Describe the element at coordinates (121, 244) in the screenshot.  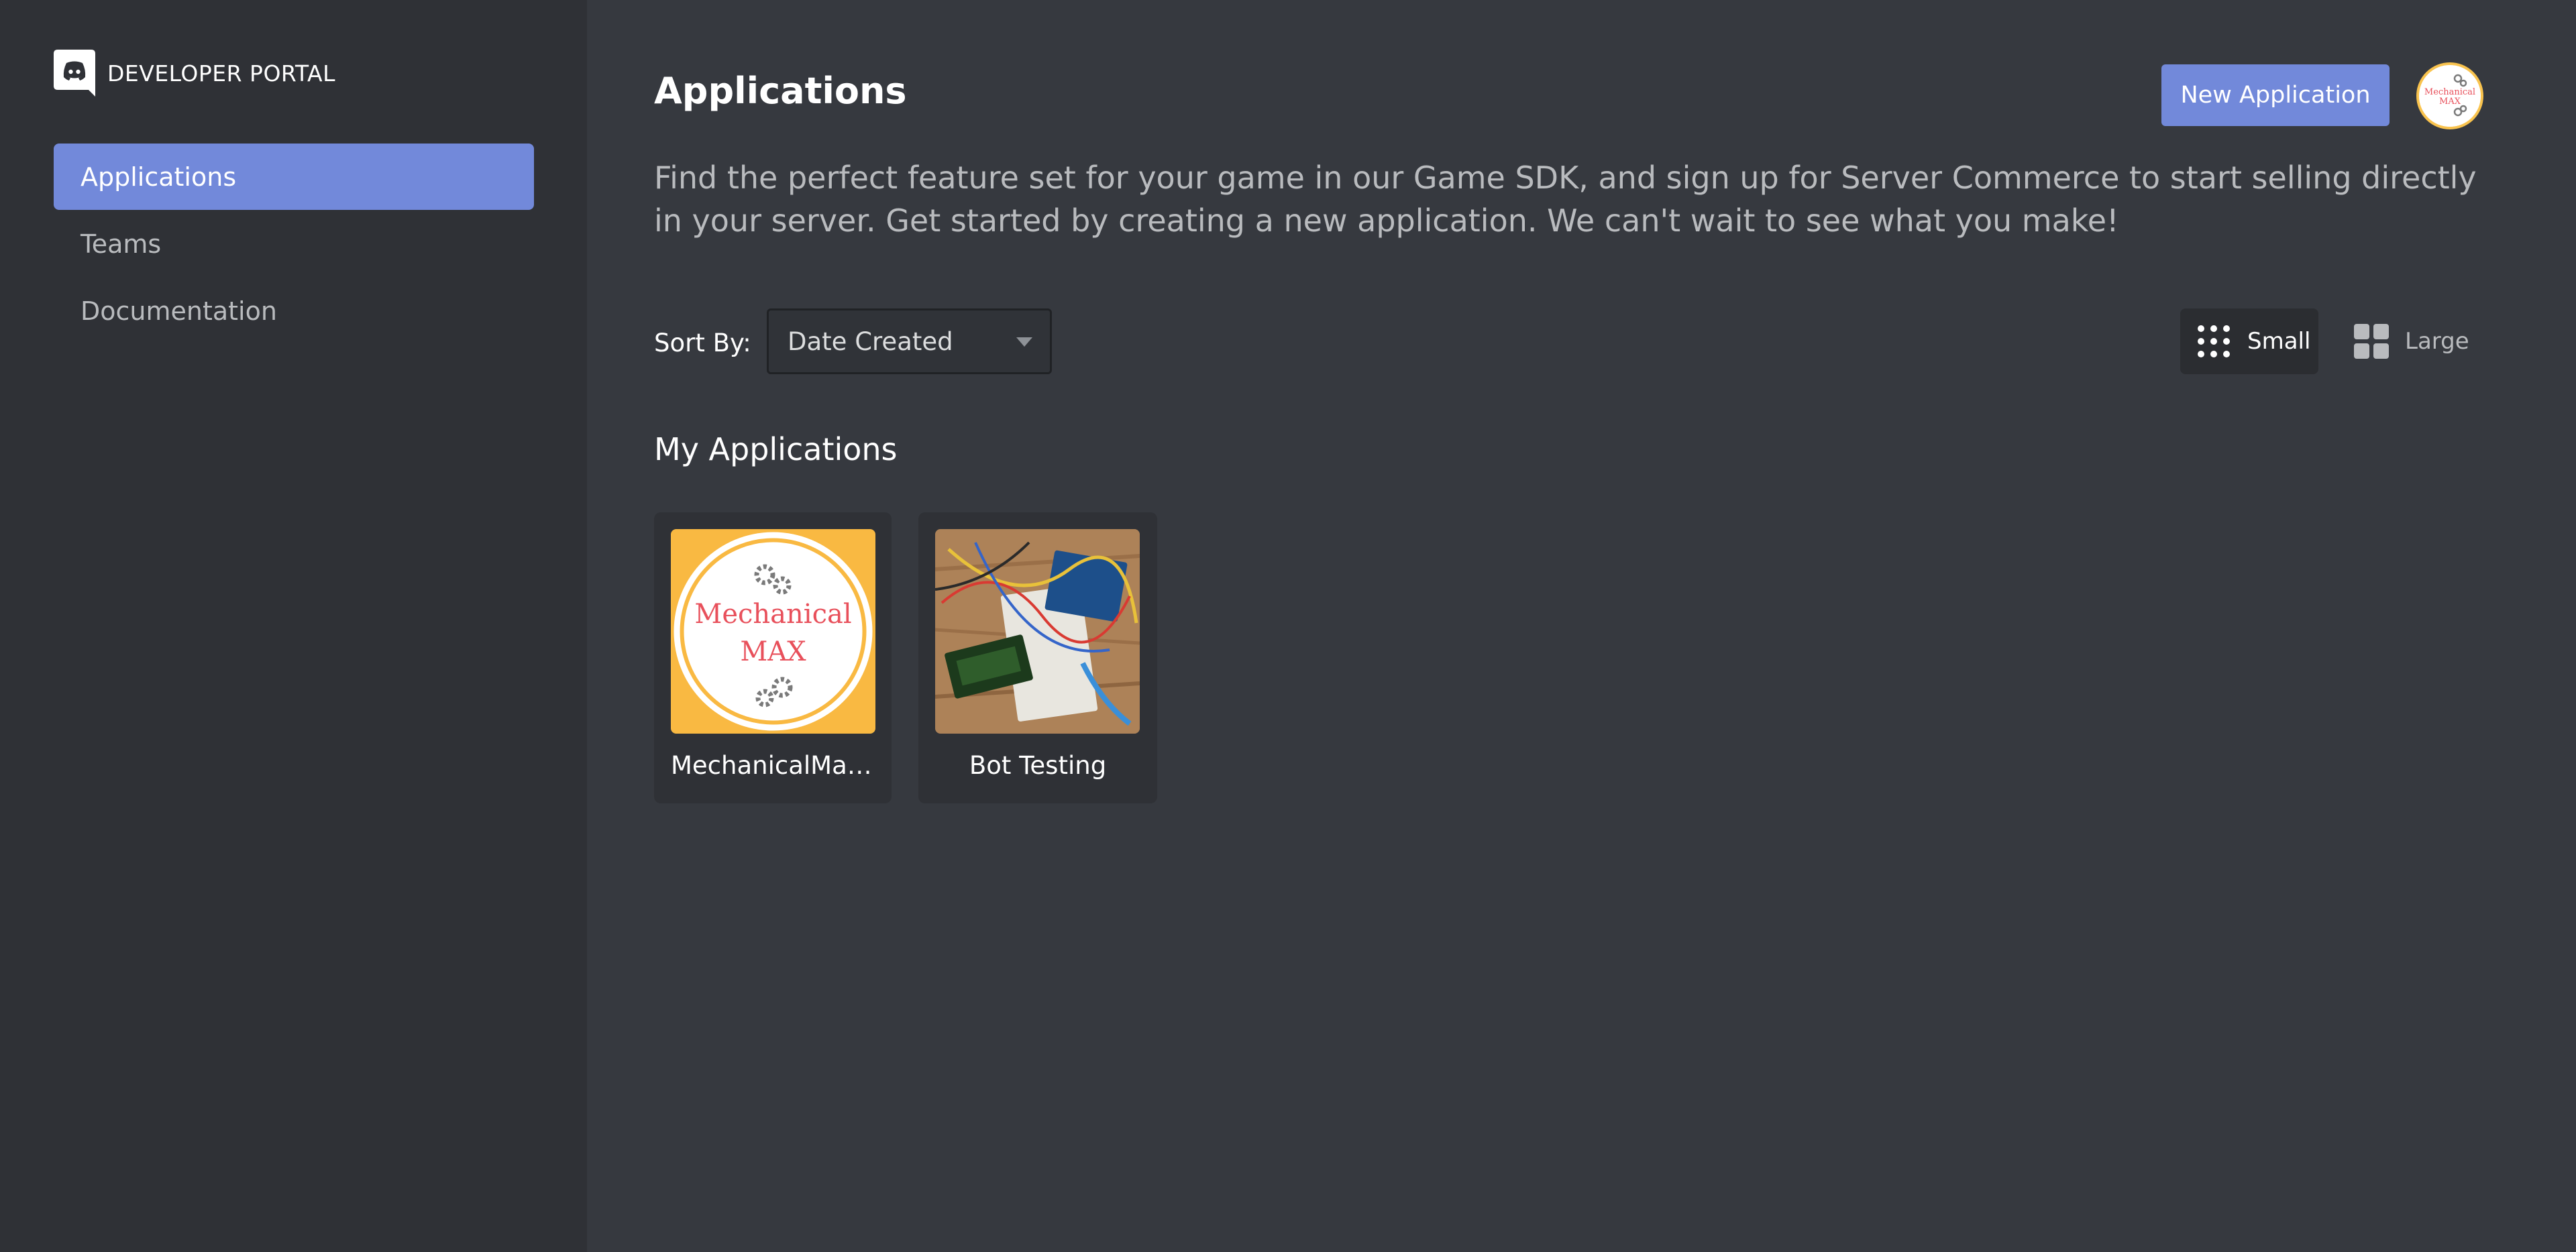
I see `sidebar-item-label: Teams` at that location.